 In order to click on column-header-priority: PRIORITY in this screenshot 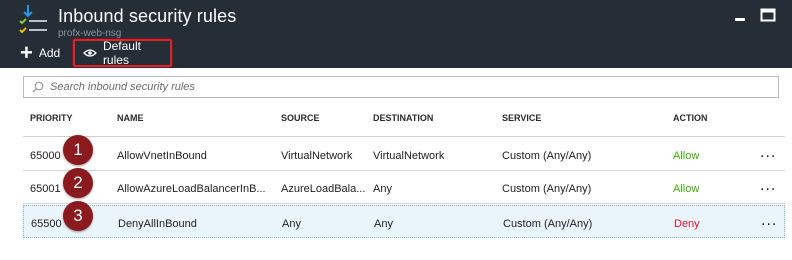, I will do `click(51, 118)`.